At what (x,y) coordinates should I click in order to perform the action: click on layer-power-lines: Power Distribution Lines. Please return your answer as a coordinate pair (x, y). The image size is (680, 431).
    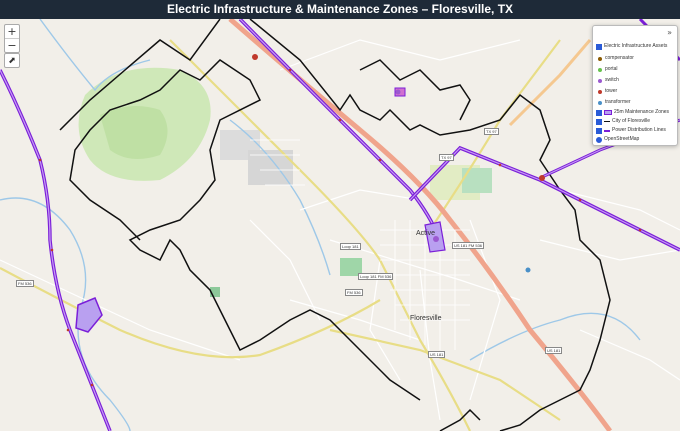
    Looking at the image, I should click on (631, 130).